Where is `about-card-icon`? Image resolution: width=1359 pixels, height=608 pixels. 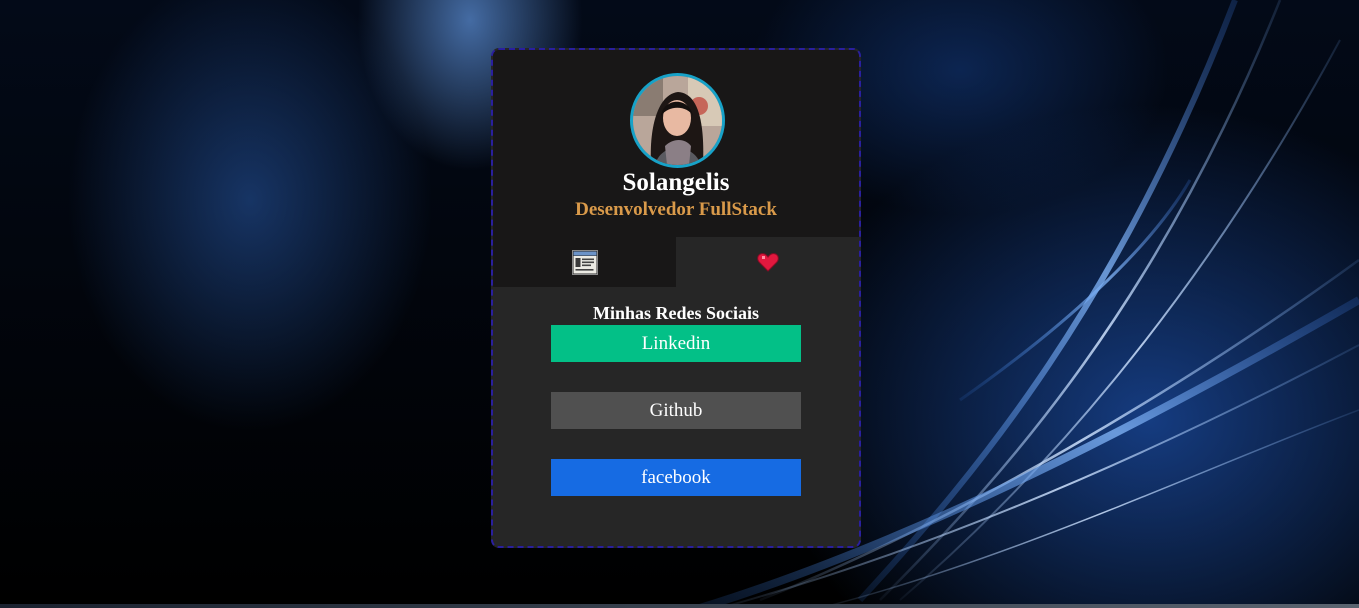
about-card-icon is located at coordinates (584, 262).